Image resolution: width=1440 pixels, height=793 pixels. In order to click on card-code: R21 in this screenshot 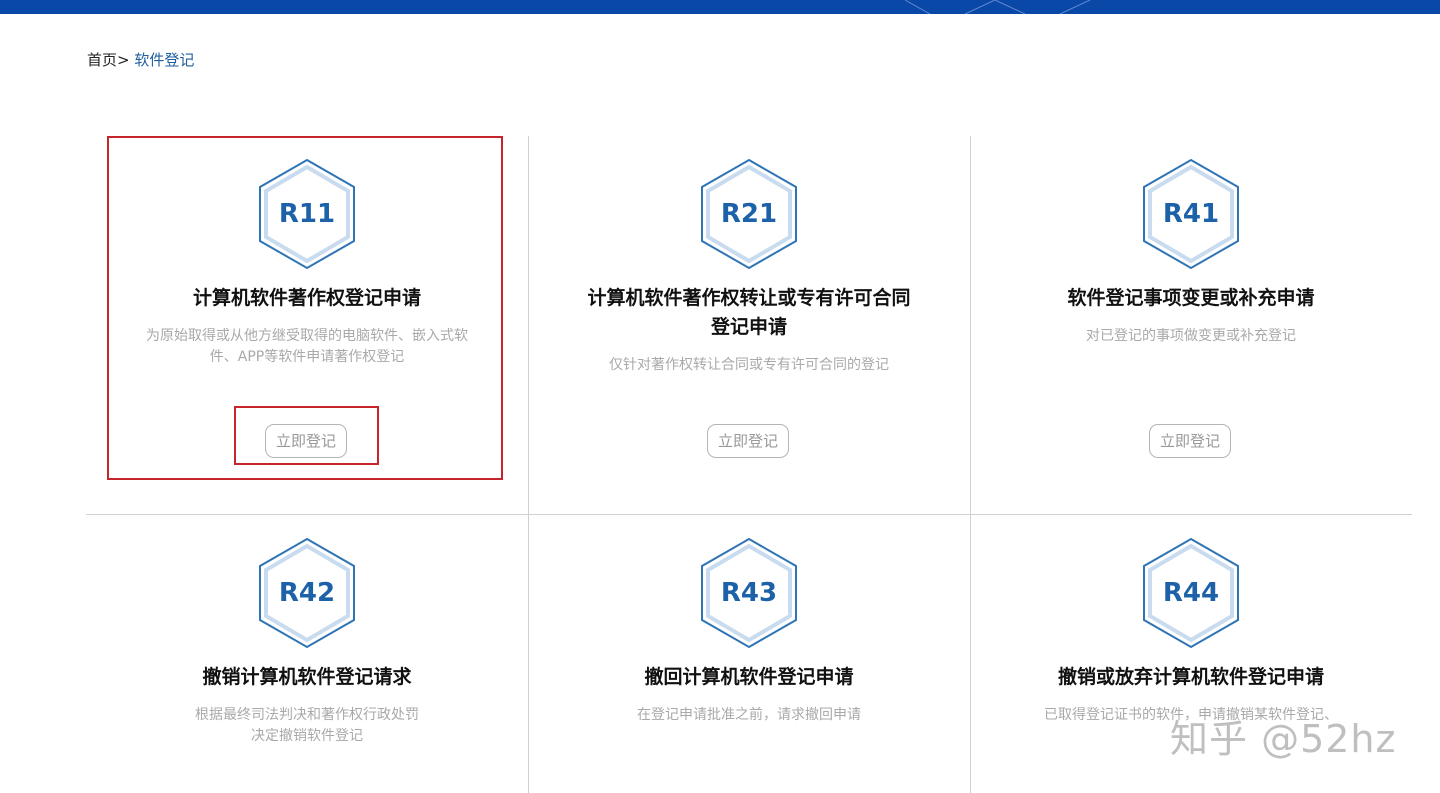, I will do `click(749, 214)`.